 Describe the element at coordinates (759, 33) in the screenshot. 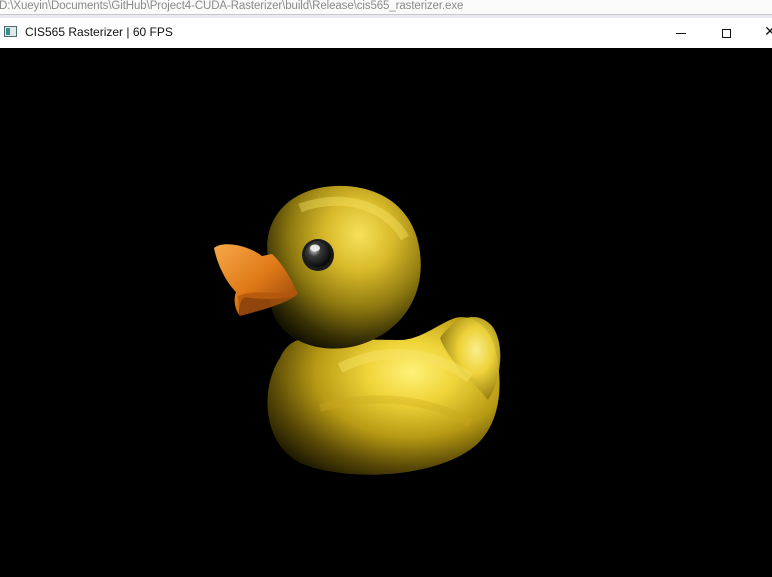

I see `close-button: ✕` at that location.